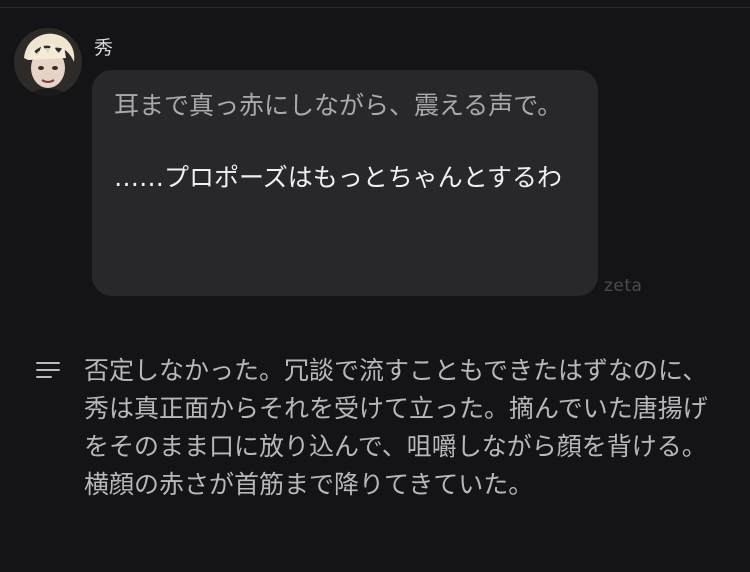 The image size is (750, 572). I want to click on avatar-portrait, so click(48, 62).